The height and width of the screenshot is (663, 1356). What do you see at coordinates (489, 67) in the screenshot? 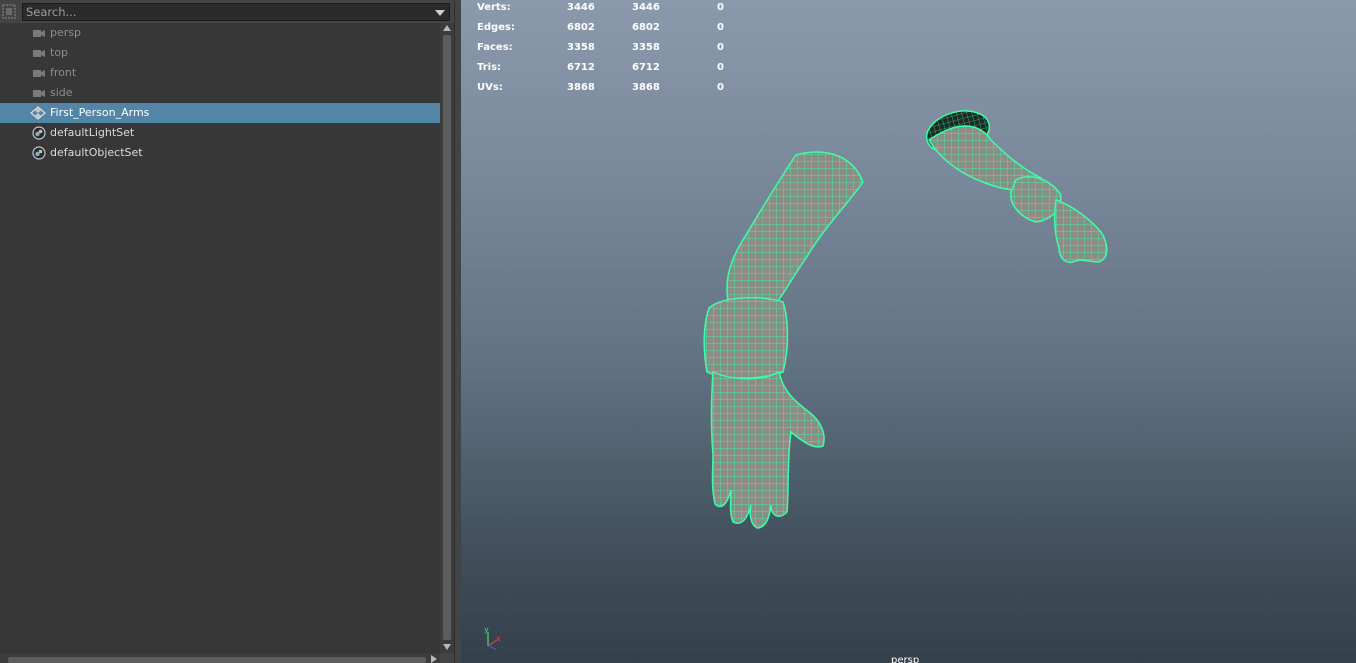
I see `hud-label: Tris:` at bounding box center [489, 67].